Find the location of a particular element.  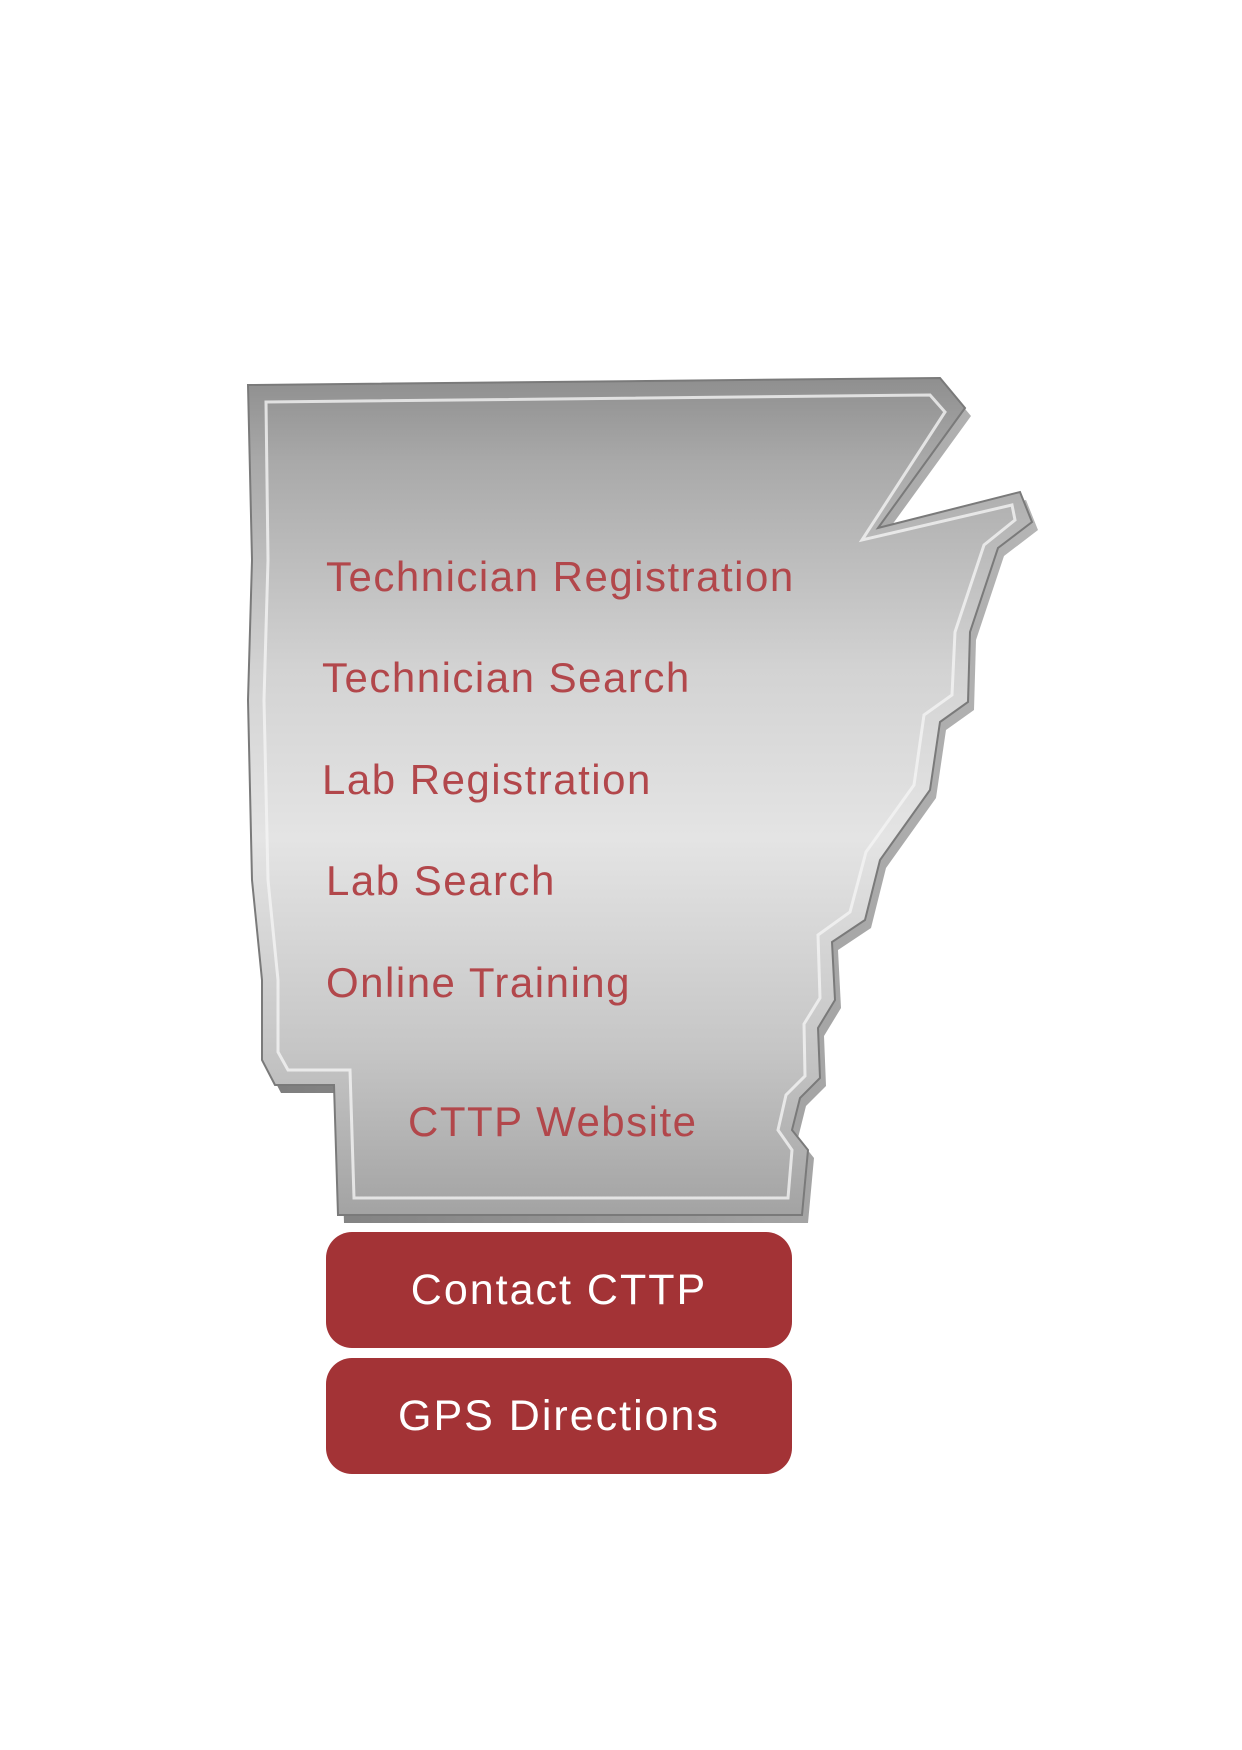

online-training-link: Online Training is located at coordinates (478, 983).